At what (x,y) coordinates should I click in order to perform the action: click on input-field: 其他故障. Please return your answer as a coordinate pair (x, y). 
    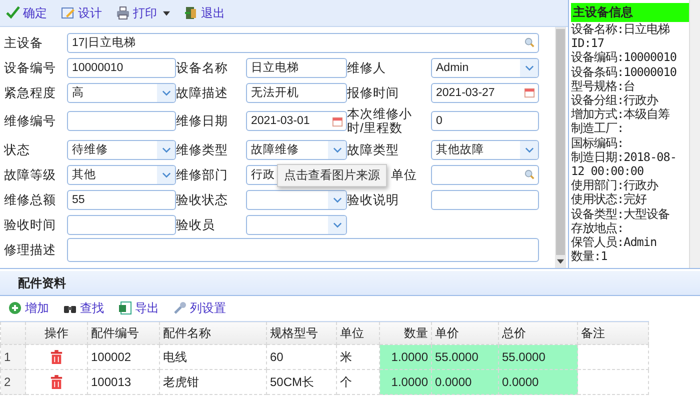
    Looking at the image, I should click on (485, 150).